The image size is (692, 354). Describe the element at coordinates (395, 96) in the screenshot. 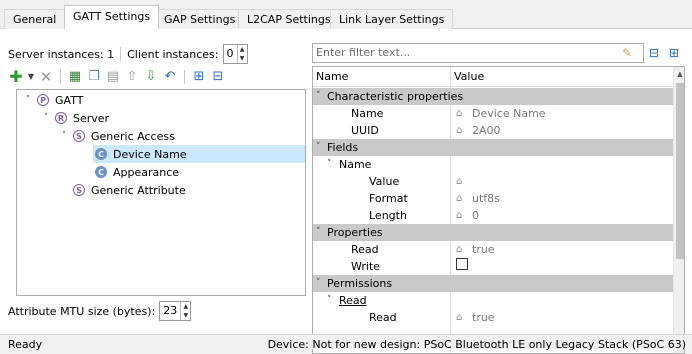

I see `grid-row-name: Characteristic properties` at that location.